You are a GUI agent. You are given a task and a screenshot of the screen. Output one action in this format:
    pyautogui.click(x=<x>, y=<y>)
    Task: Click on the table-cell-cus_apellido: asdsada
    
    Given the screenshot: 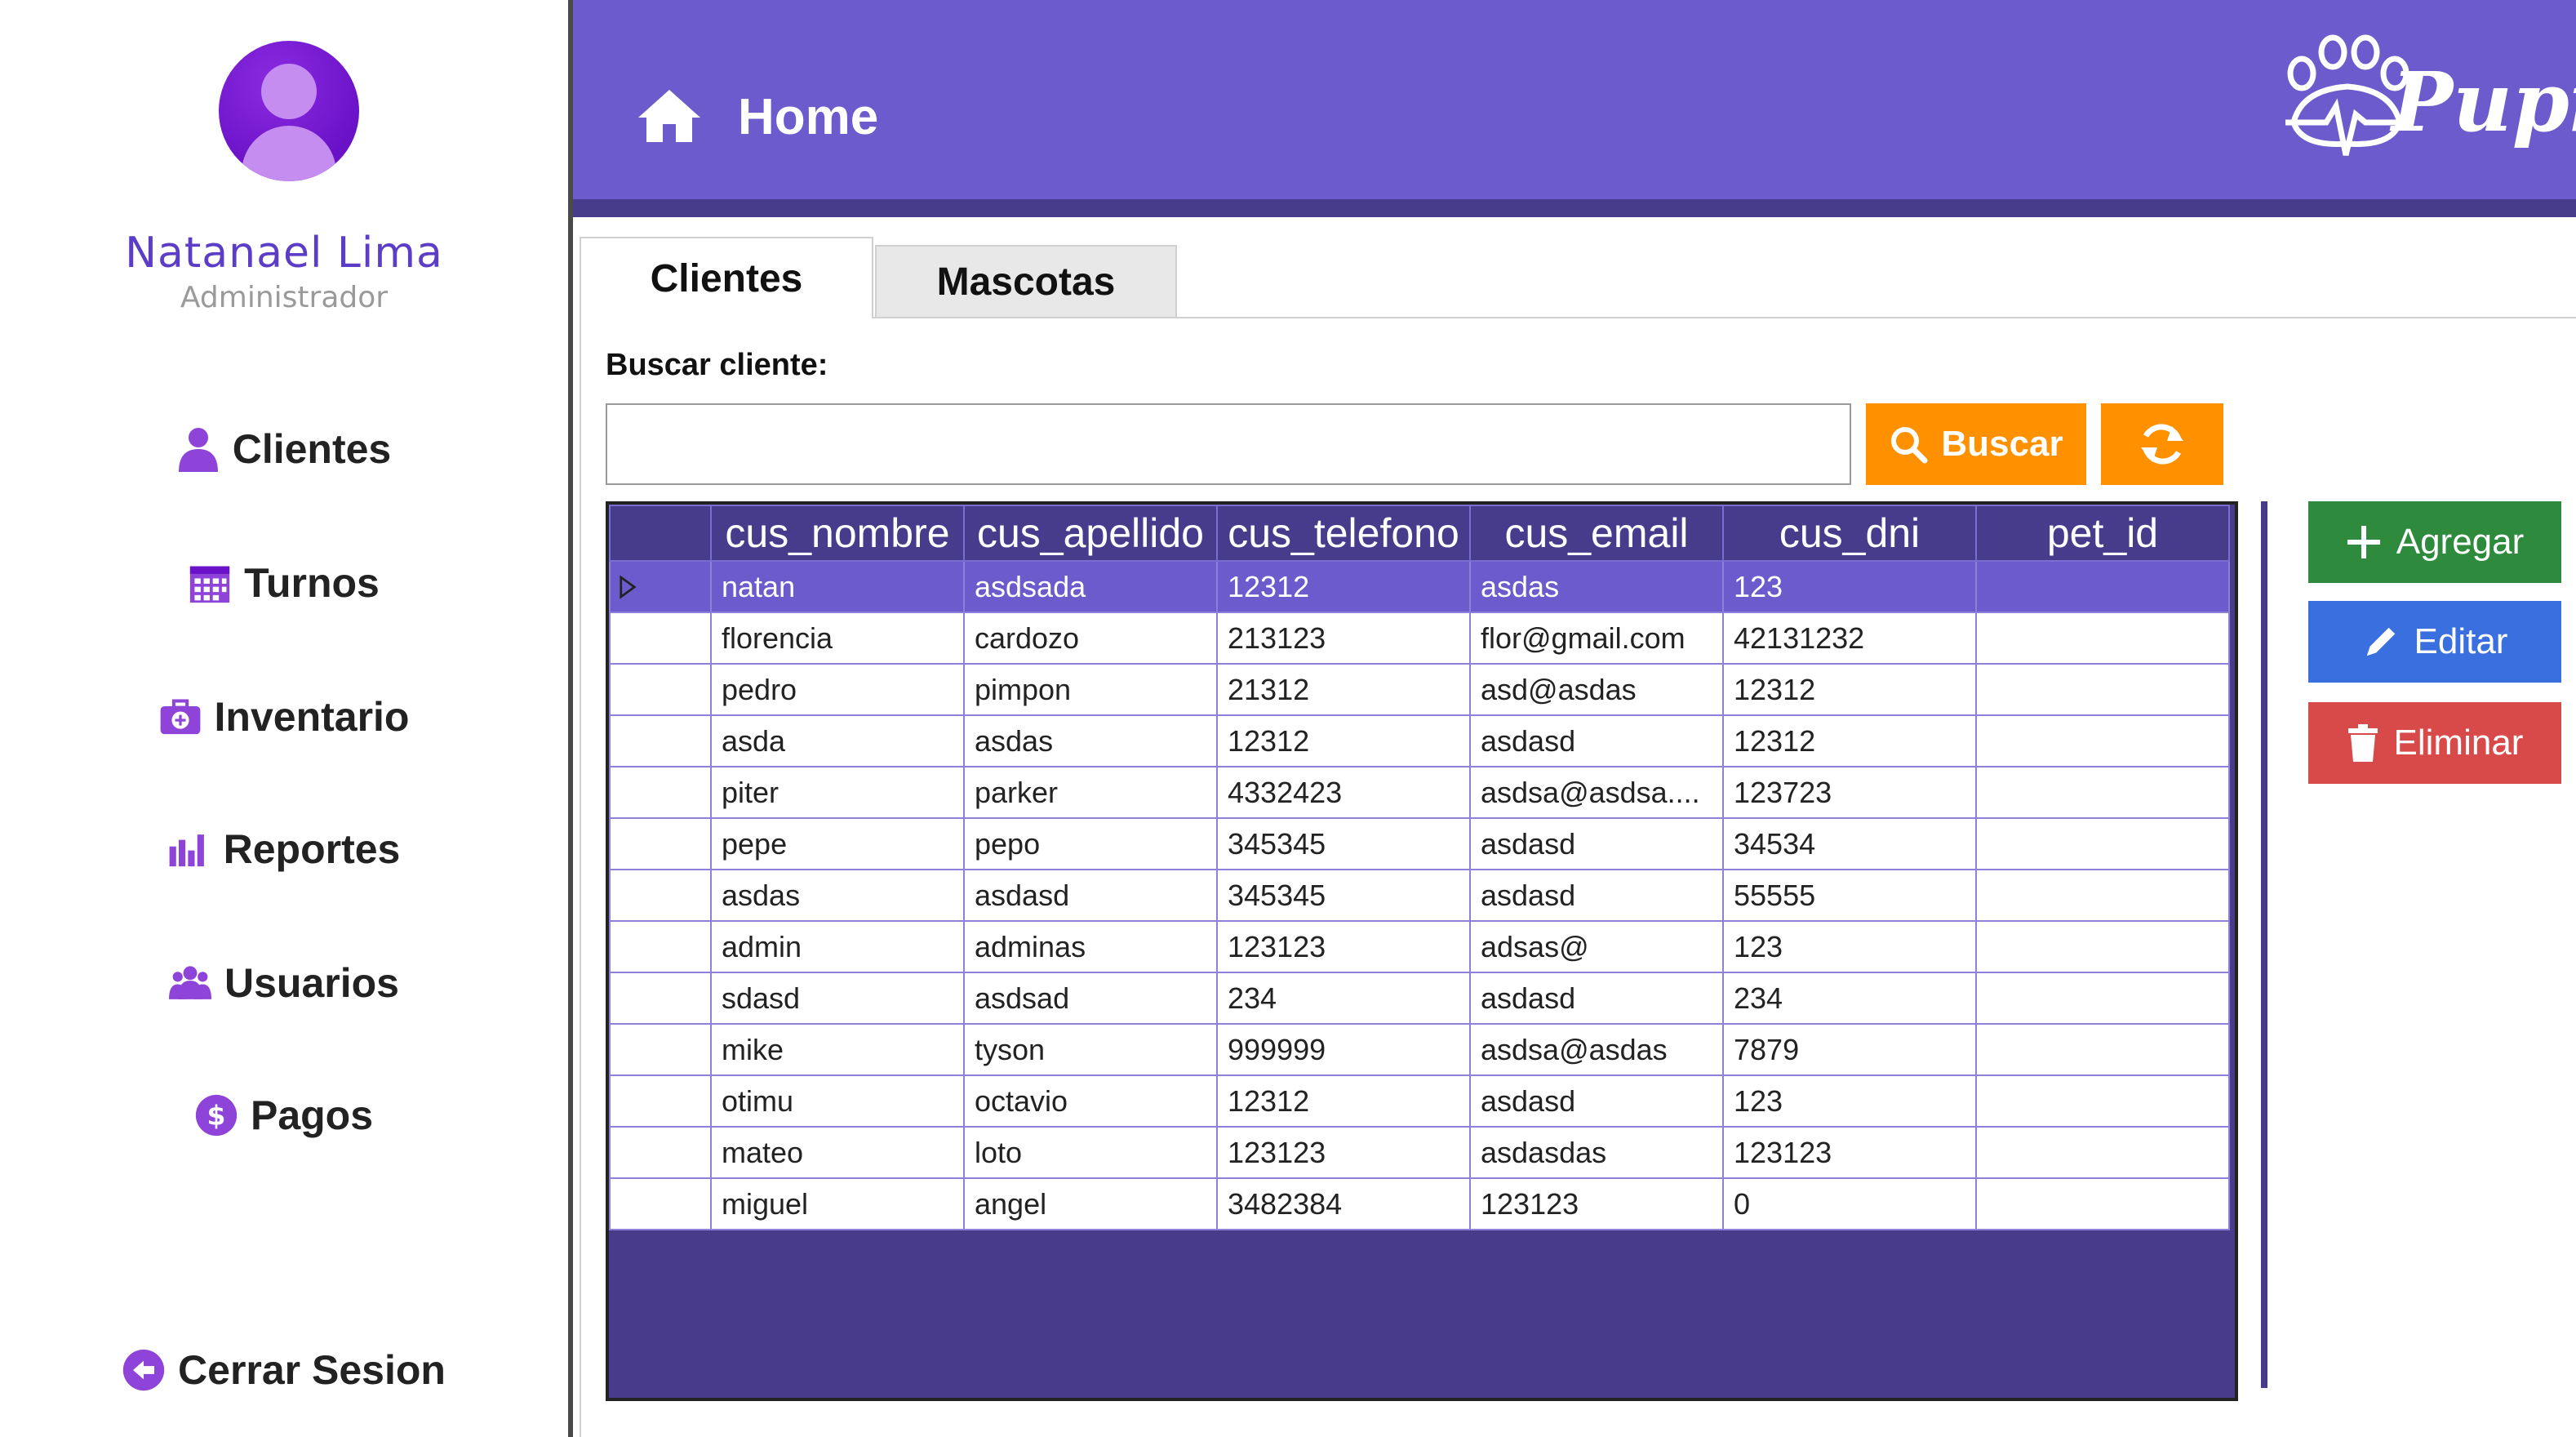 What is the action you would take?
    pyautogui.click(x=1090, y=586)
    